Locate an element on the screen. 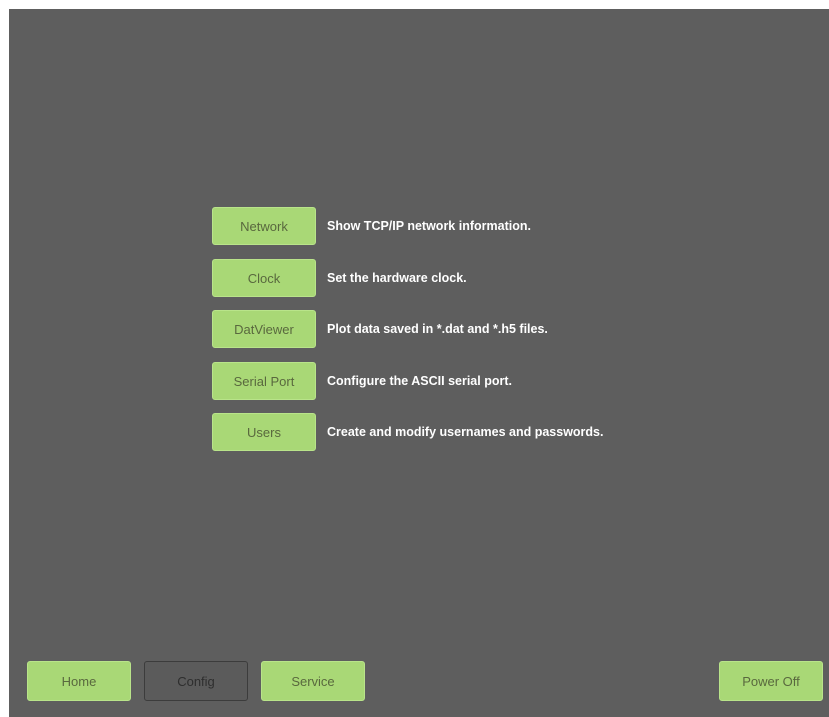 This screenshot has width=829, height=717. datviewer-description: Plot data saved in *.dat and *.h5 files. is located at coordinates (437, 329).